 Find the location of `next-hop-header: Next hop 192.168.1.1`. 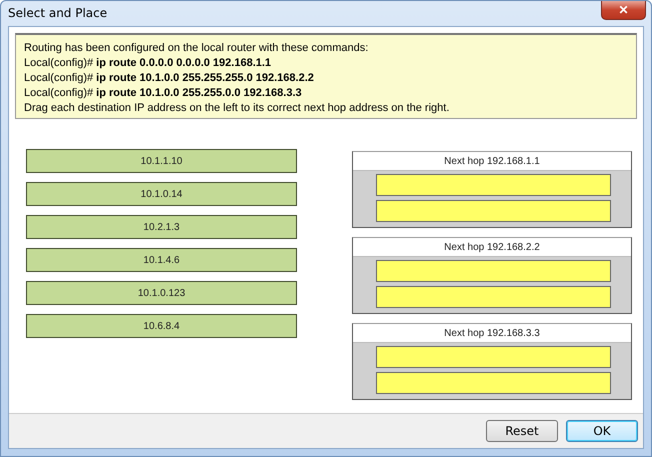

next-hop-header: Next hop 192.168.1.1 is located at coordinates (492, 161).